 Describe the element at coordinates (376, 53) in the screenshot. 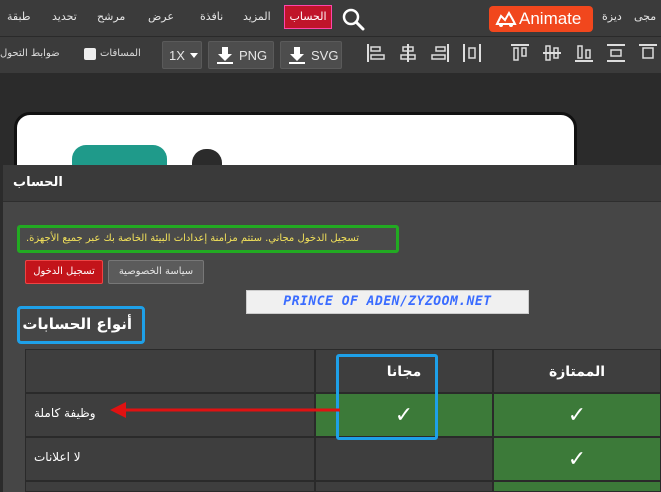

I see `align-left-icon` at that location.